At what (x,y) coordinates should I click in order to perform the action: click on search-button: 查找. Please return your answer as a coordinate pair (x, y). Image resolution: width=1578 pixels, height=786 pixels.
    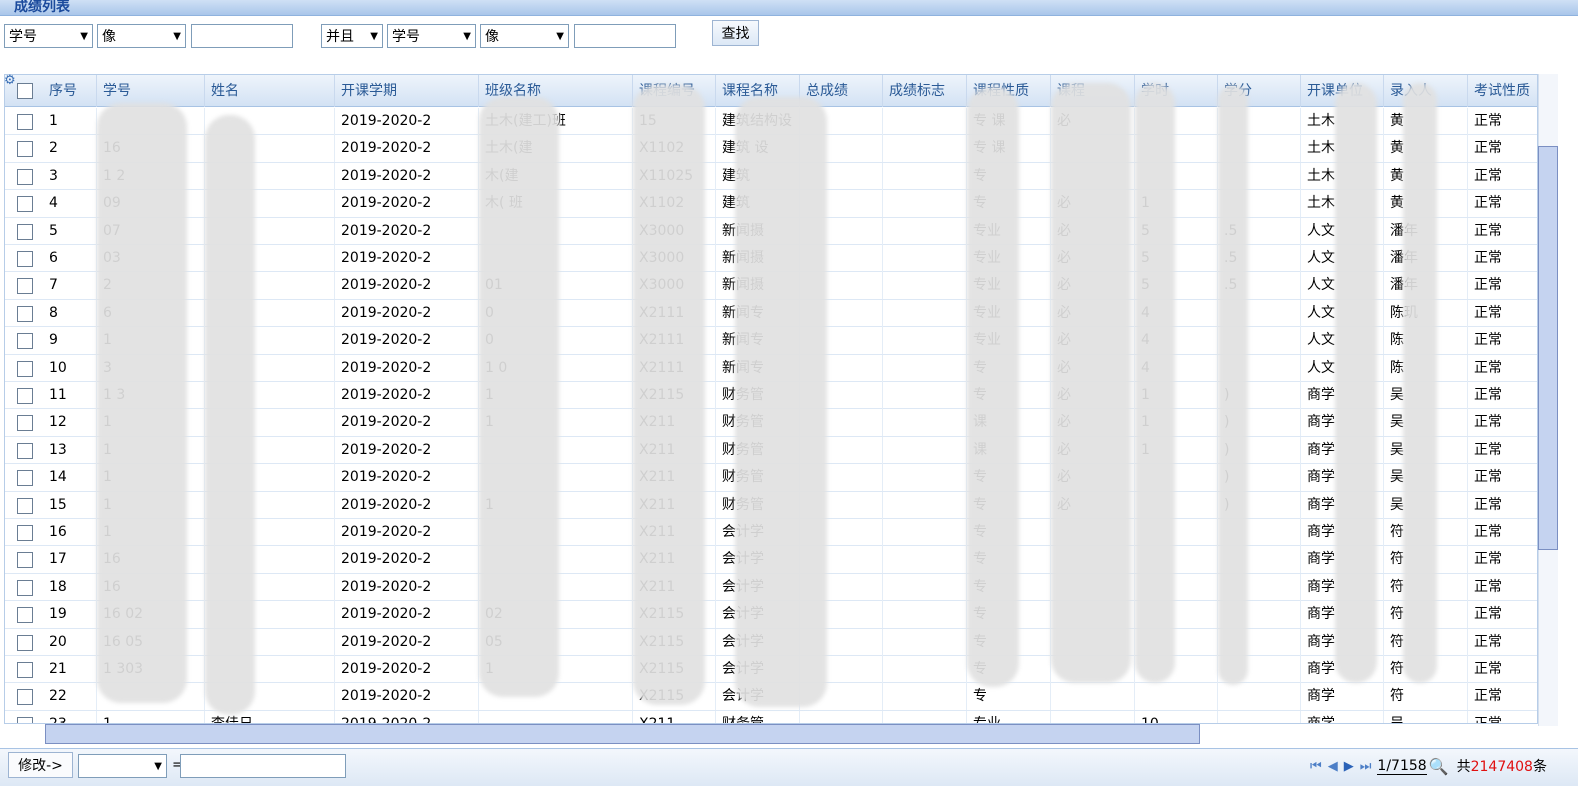
    Looking at the image, I should click on (735, 33).